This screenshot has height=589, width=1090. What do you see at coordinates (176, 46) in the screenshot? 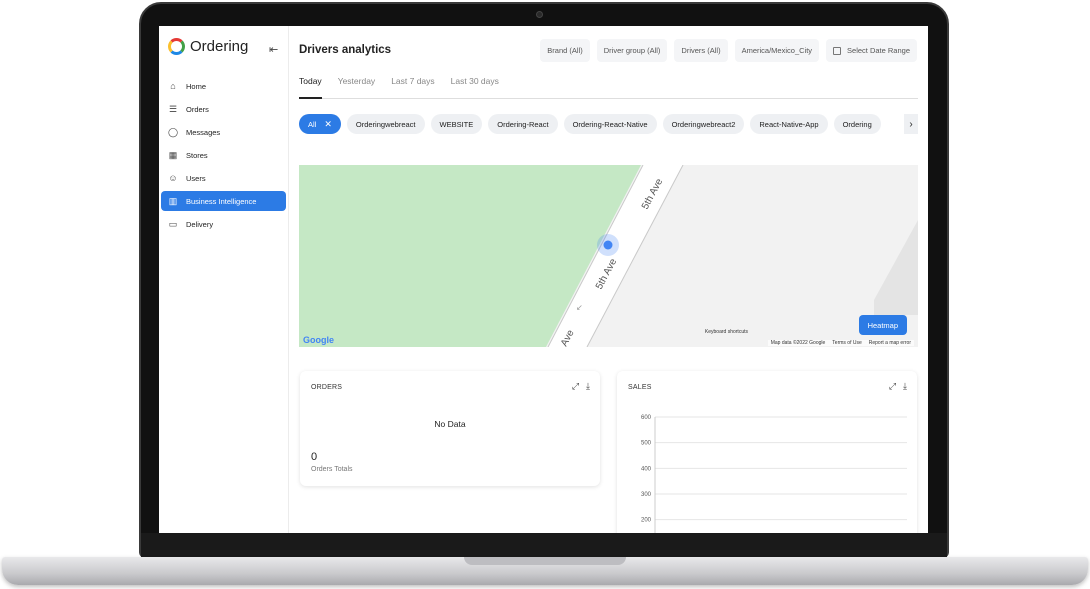
I see `logo-icon` at bounding box center [176, 46].